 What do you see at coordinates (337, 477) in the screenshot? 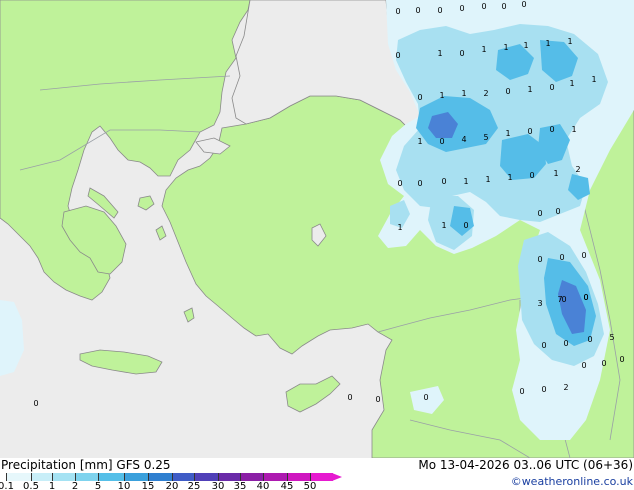
I see `colorbar-arrow` at bounding box center [337, 477].